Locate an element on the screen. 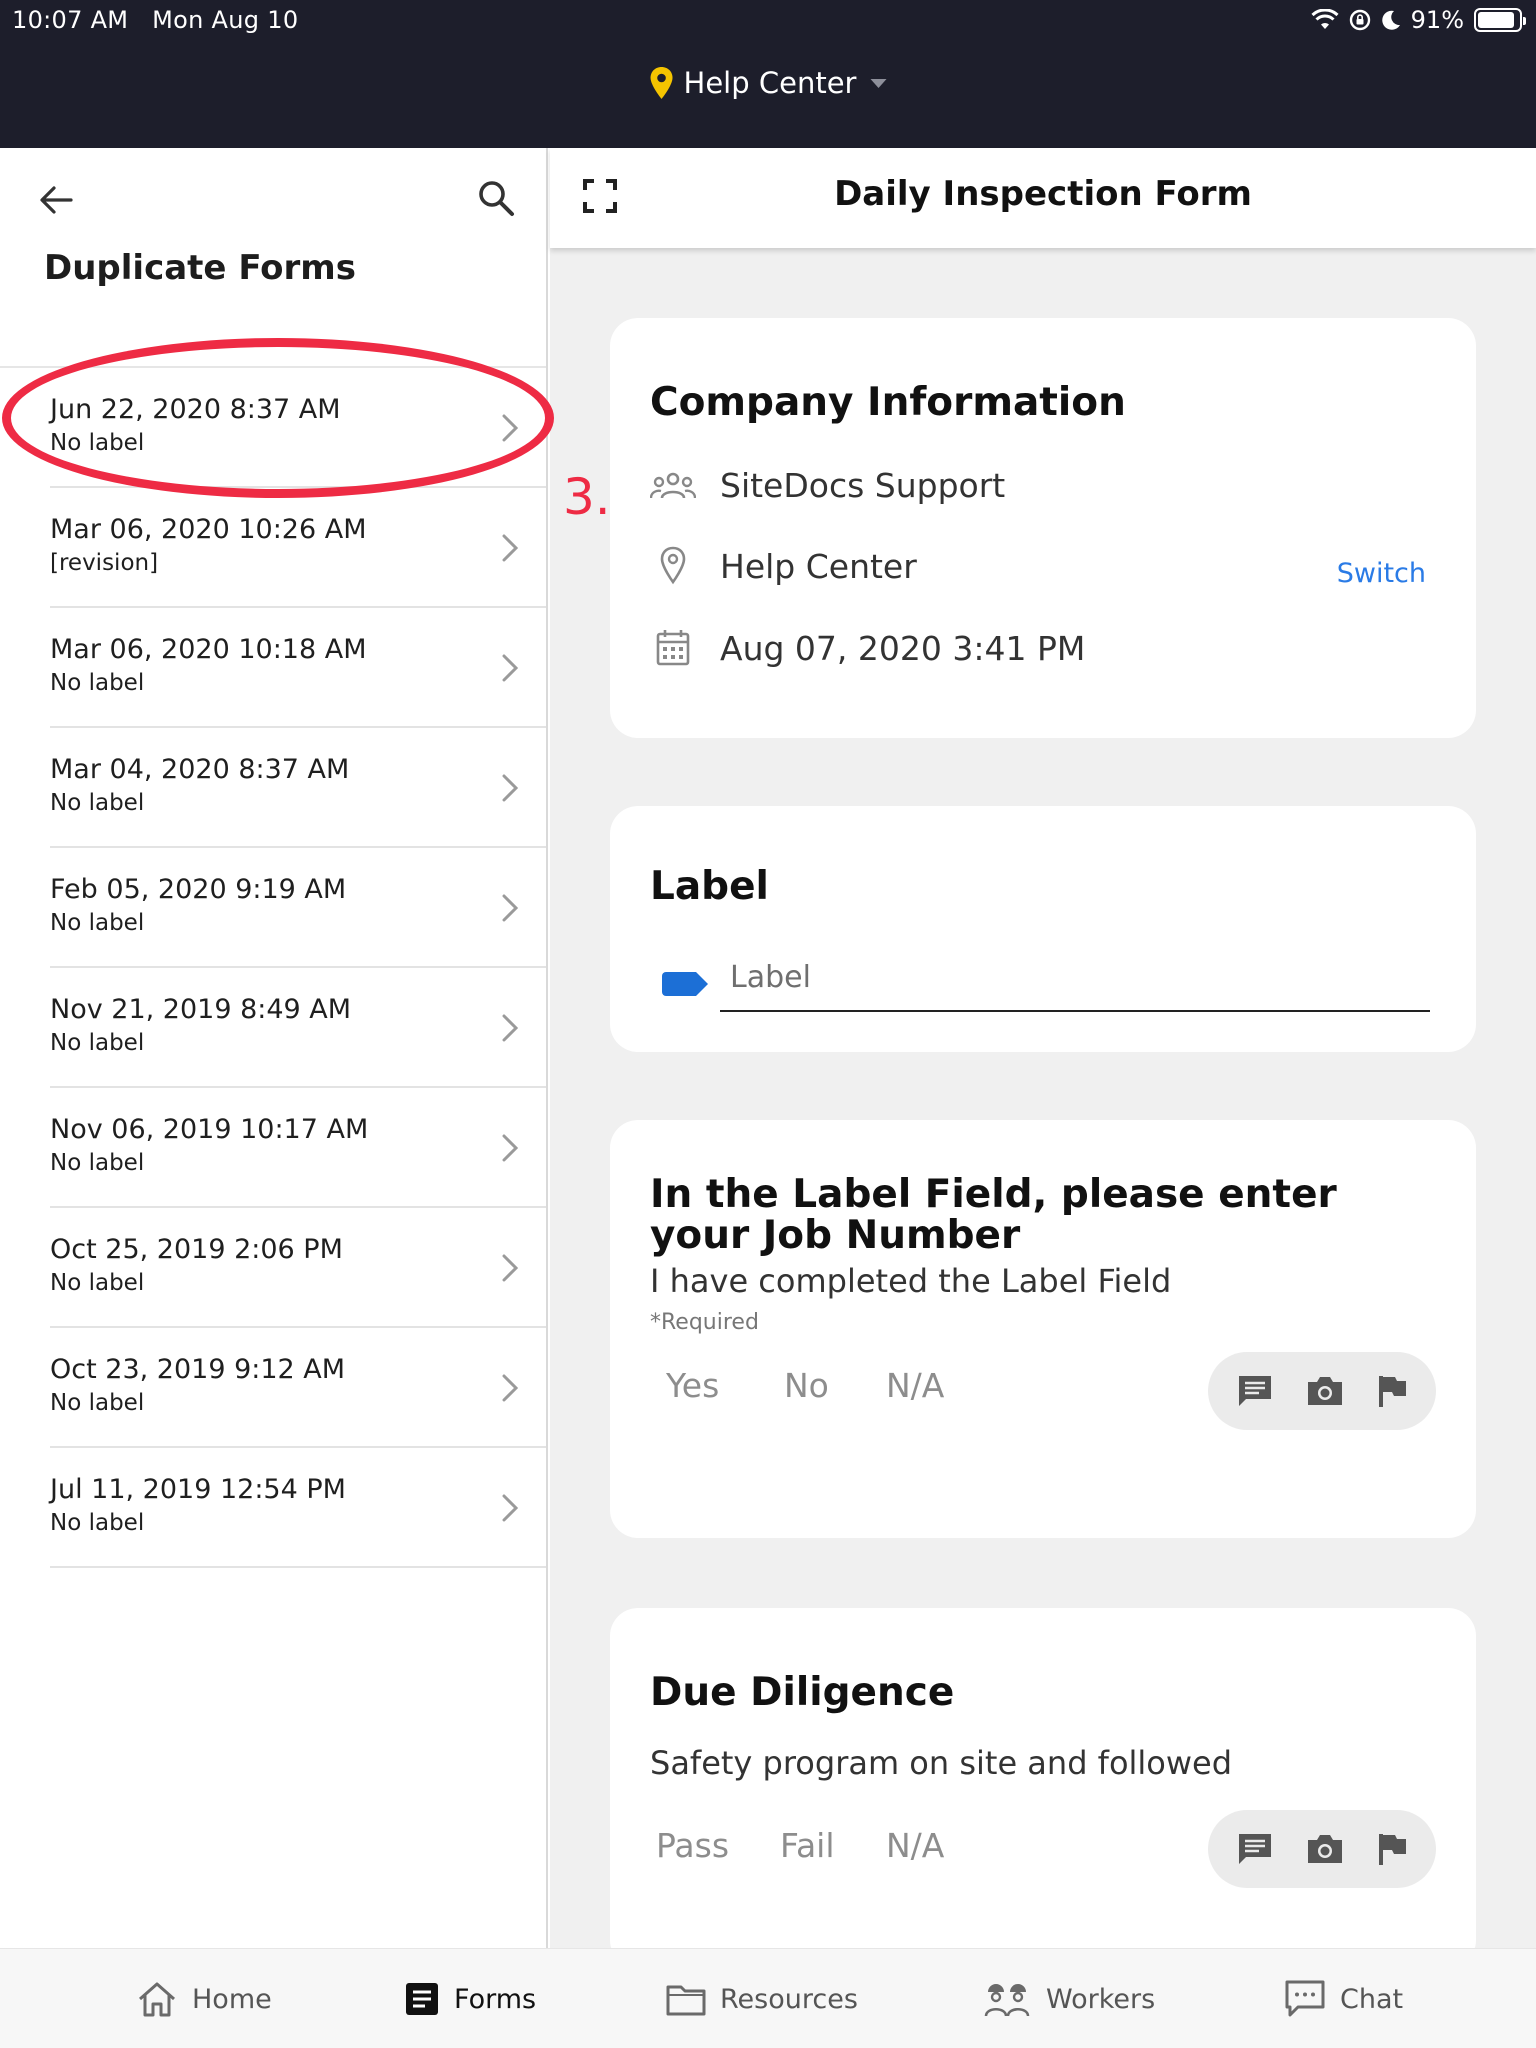  location-row: Help Center is located at coordinates (783, 566).